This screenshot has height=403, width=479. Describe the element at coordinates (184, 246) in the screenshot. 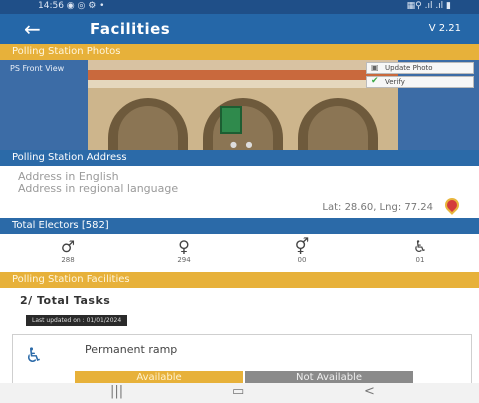

I see `female-icon: ♀` at that location.